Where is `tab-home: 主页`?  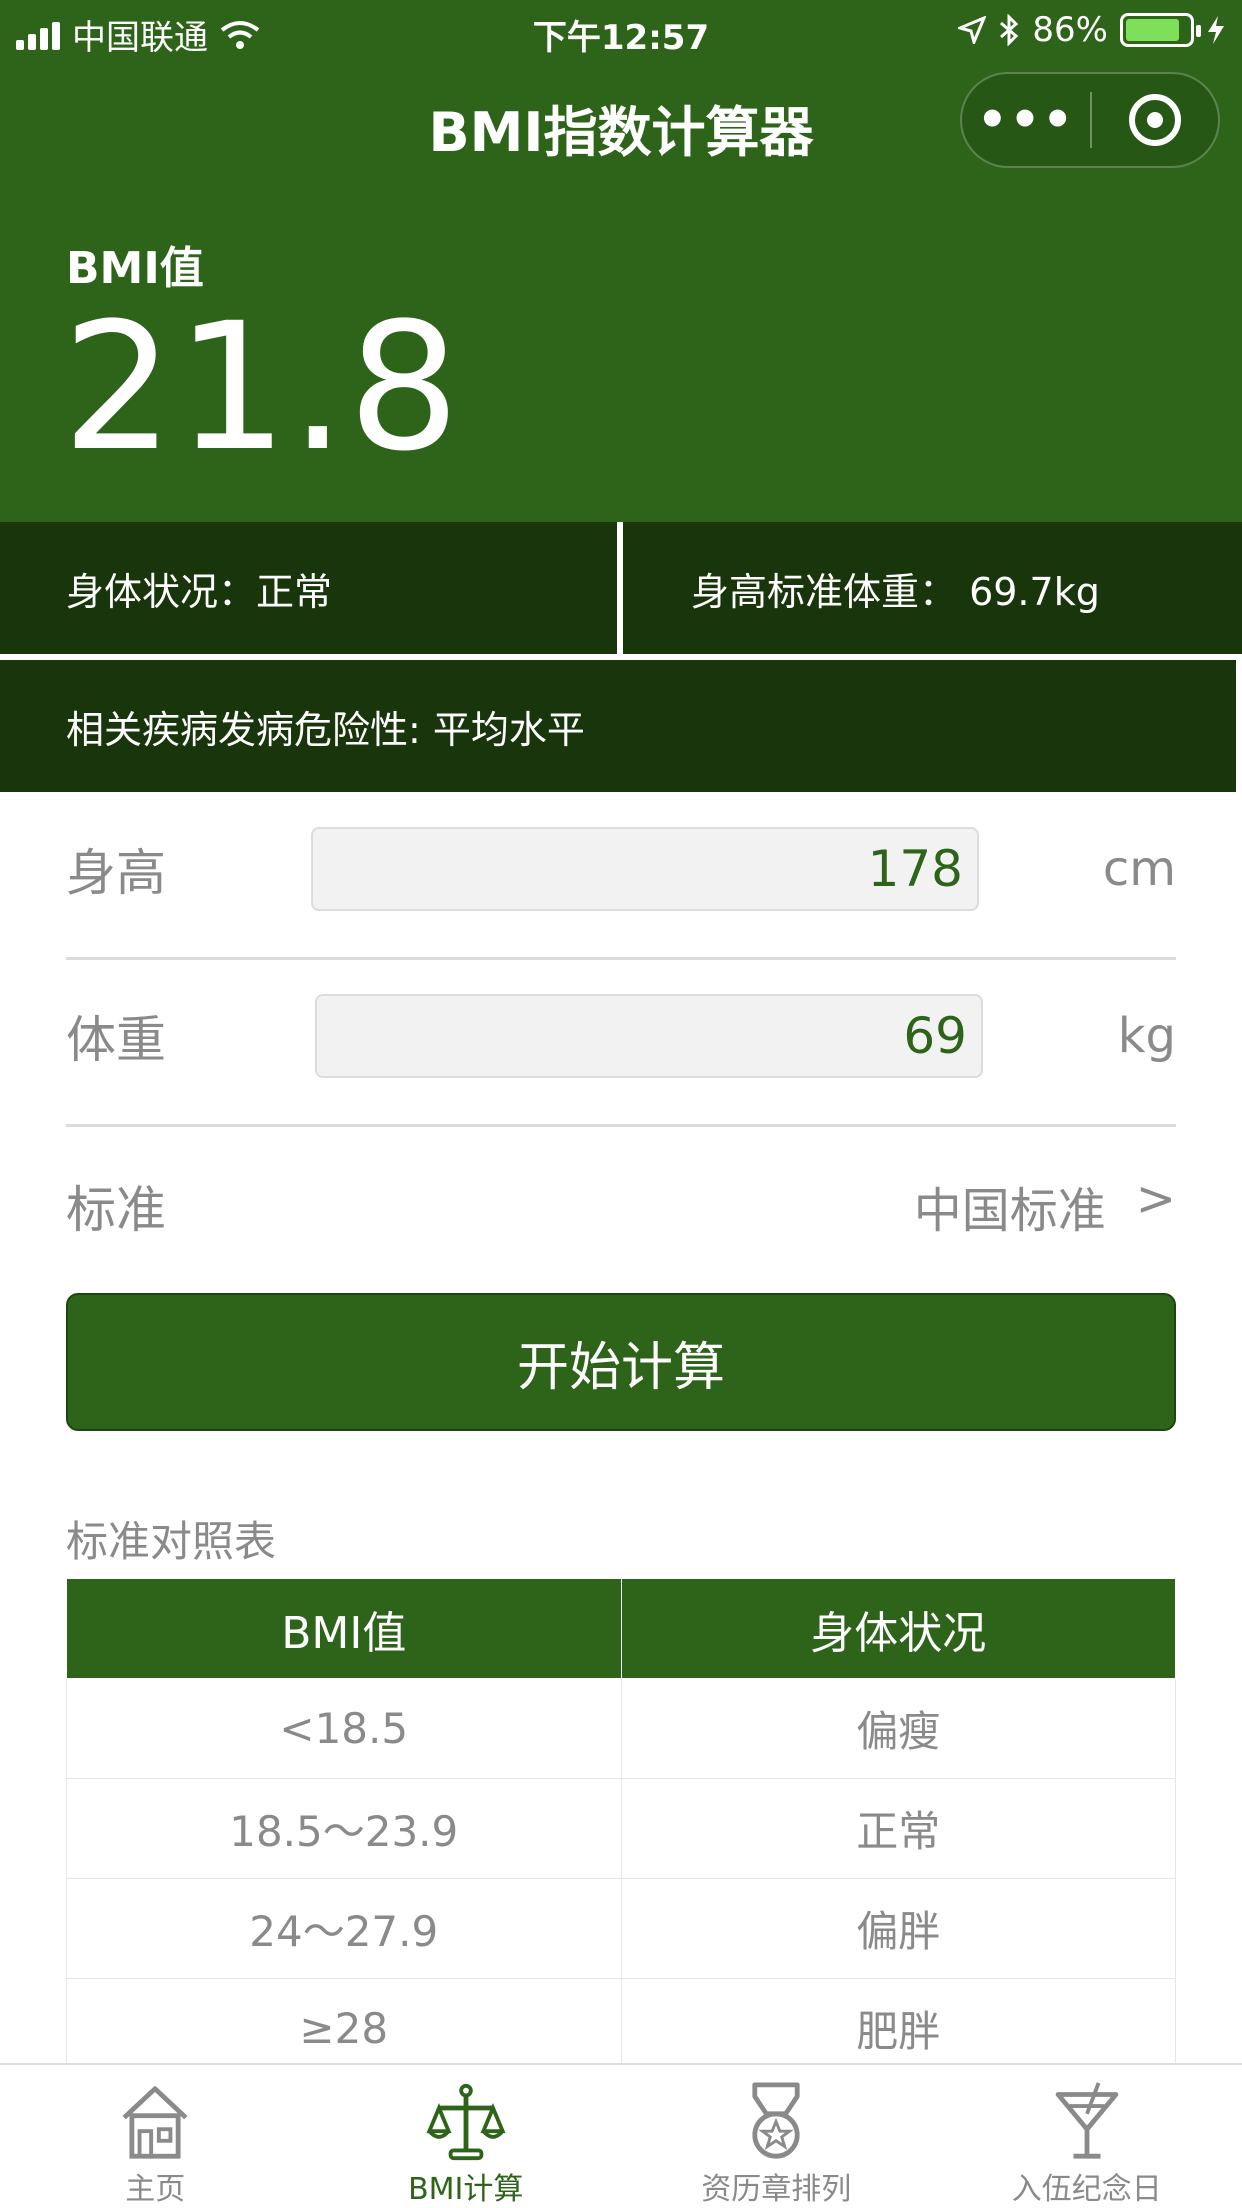
tab-home: 主页 is located at coordinates (155, 2136).